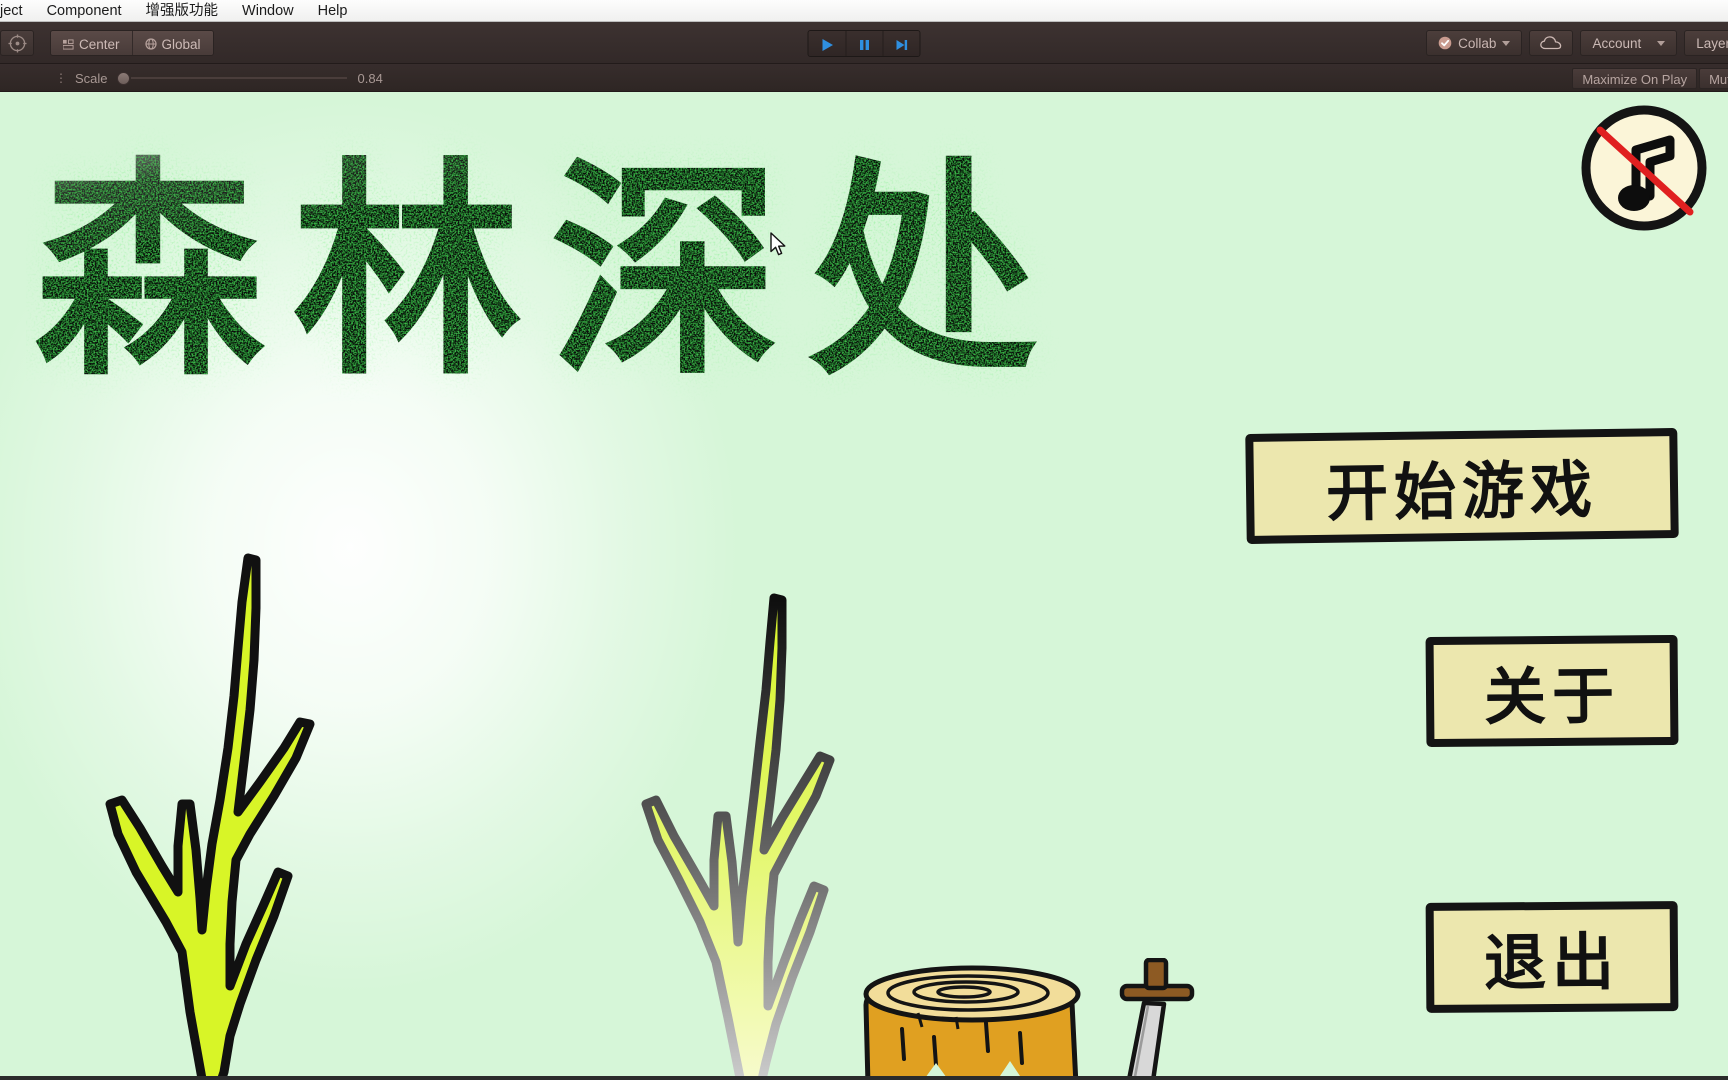 This screenshot has height=1080, width=1728. What do you see at coordinates (864, 11) in the screenshot?
I see `menu-bar: ject Component 增强版功能 Window Help` at bounding box center [864, 11].